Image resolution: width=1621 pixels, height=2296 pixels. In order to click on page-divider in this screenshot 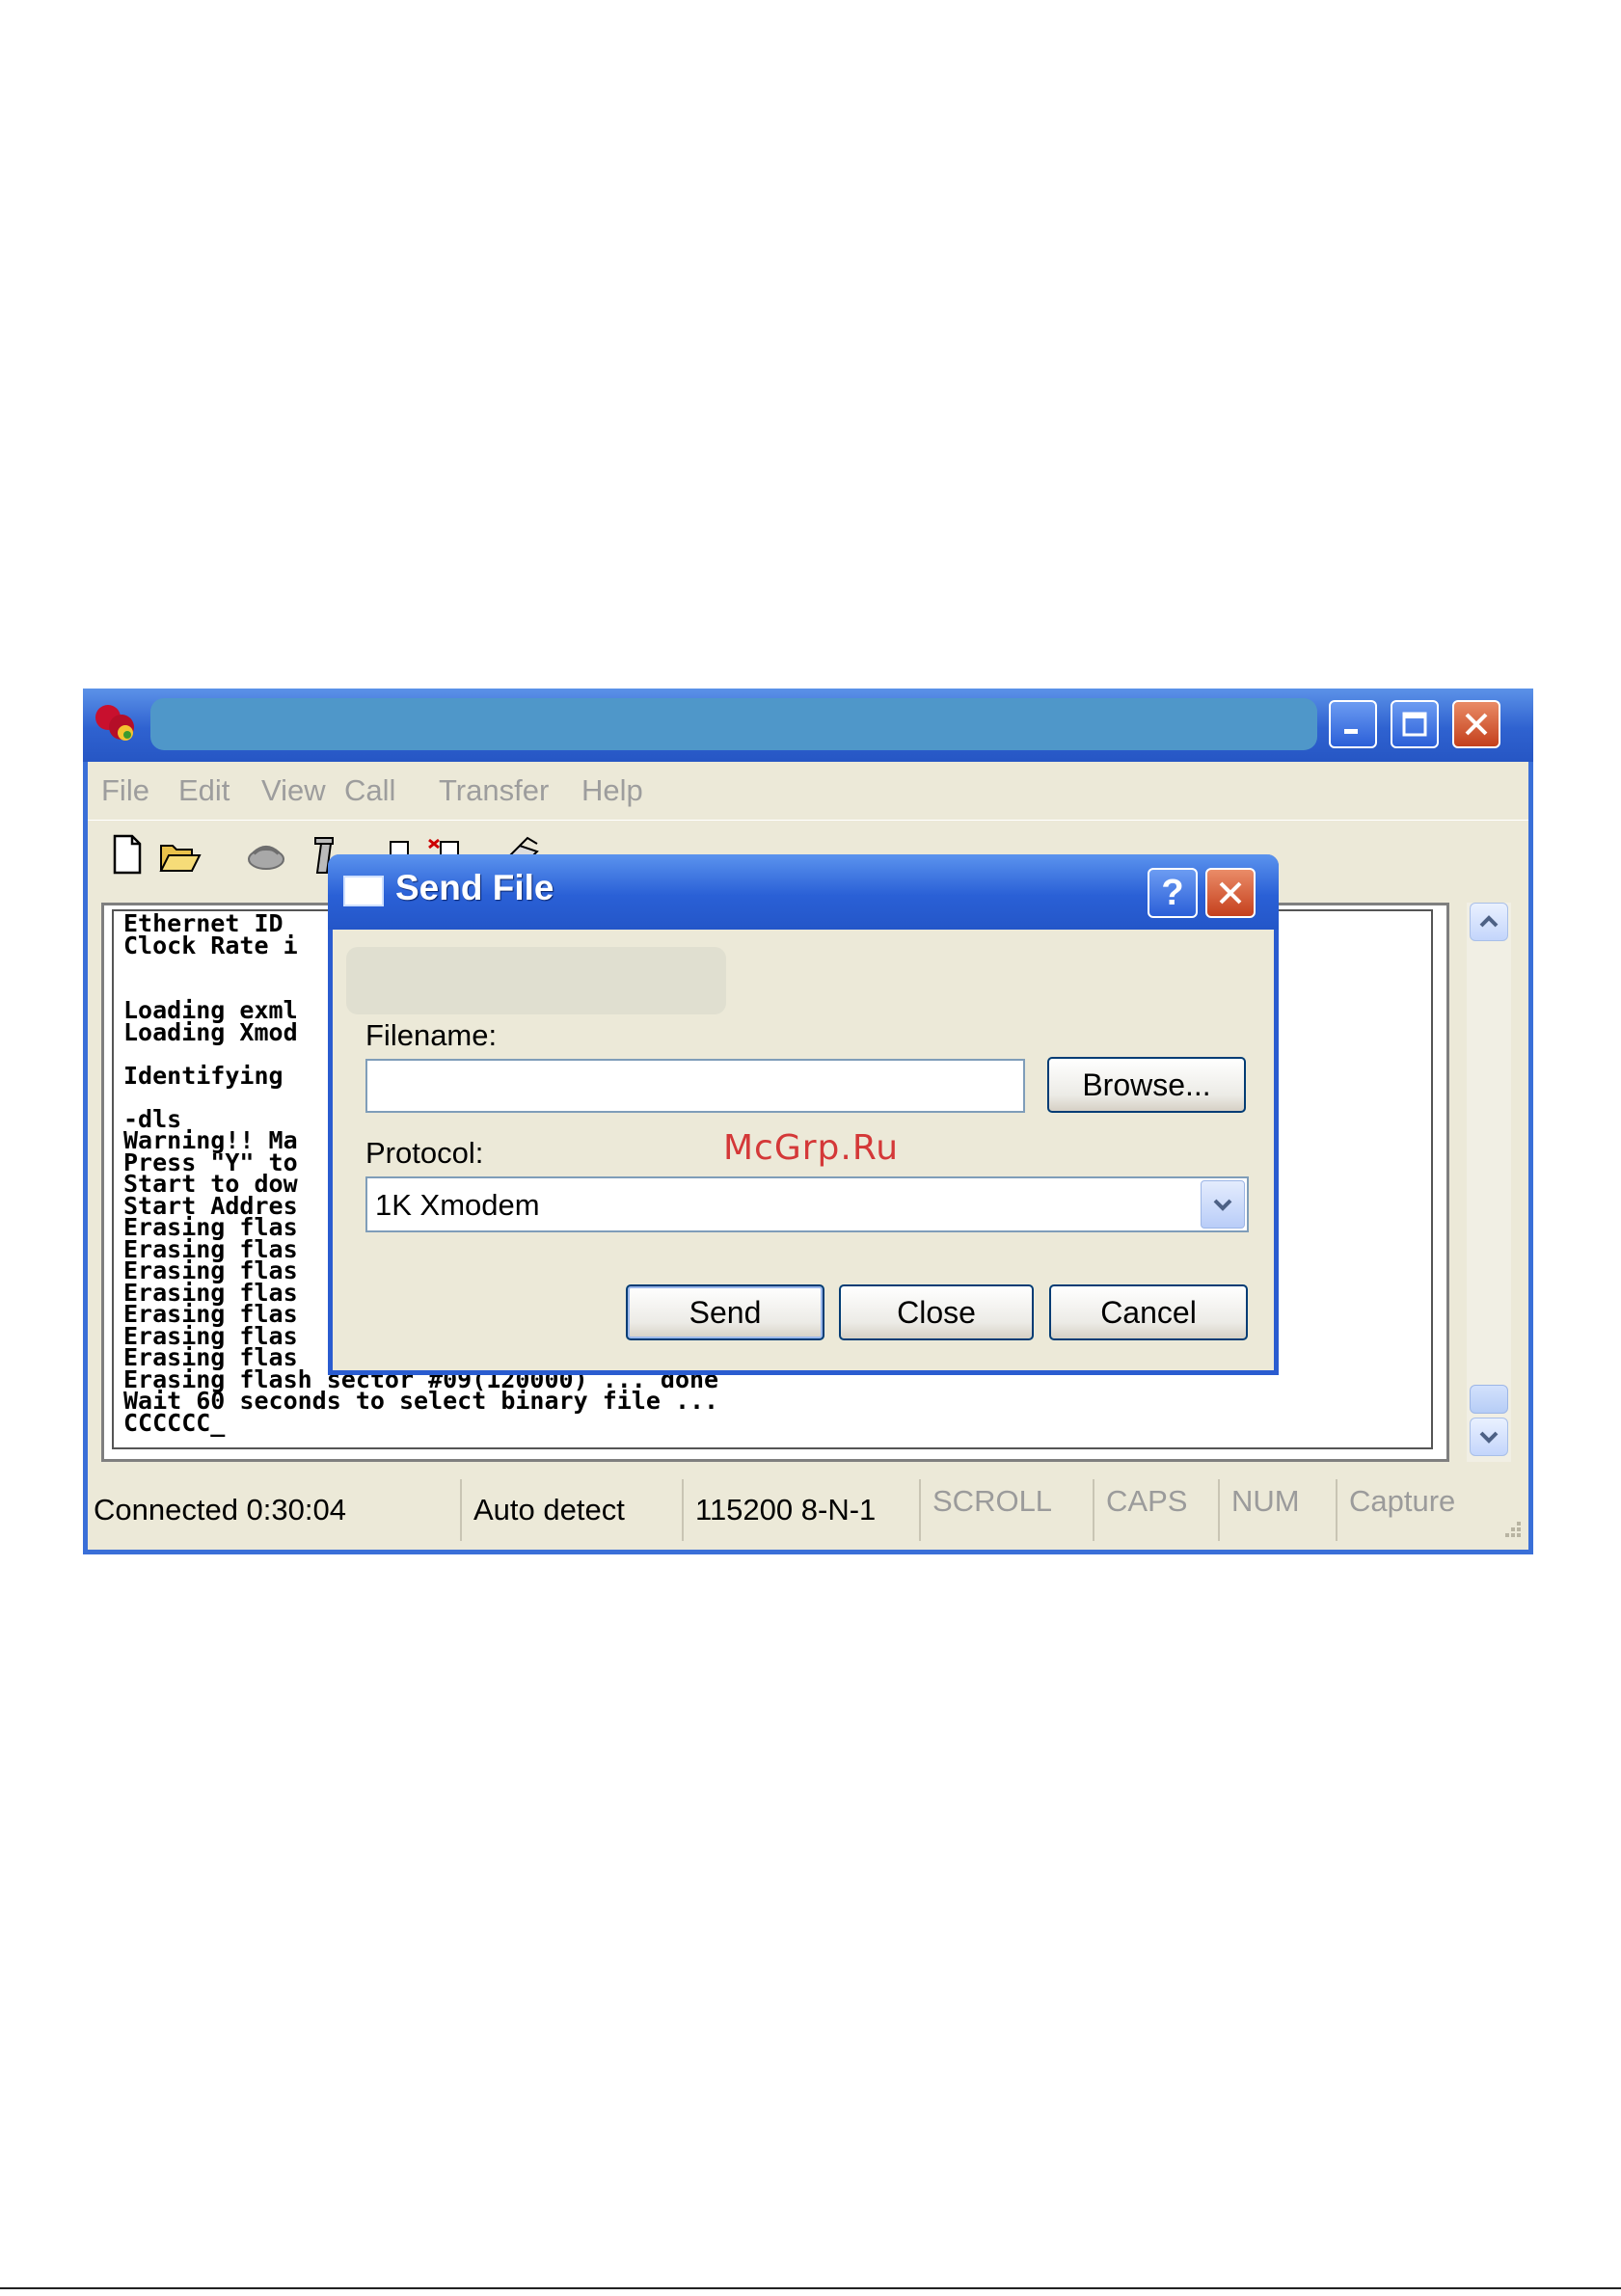, I will do `click(810, 2288)`.